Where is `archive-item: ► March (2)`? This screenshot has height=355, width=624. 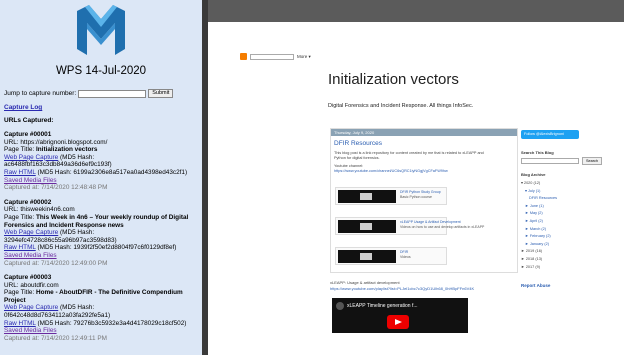
archive-item: ► March (2) is located at coordinates (539, 230).